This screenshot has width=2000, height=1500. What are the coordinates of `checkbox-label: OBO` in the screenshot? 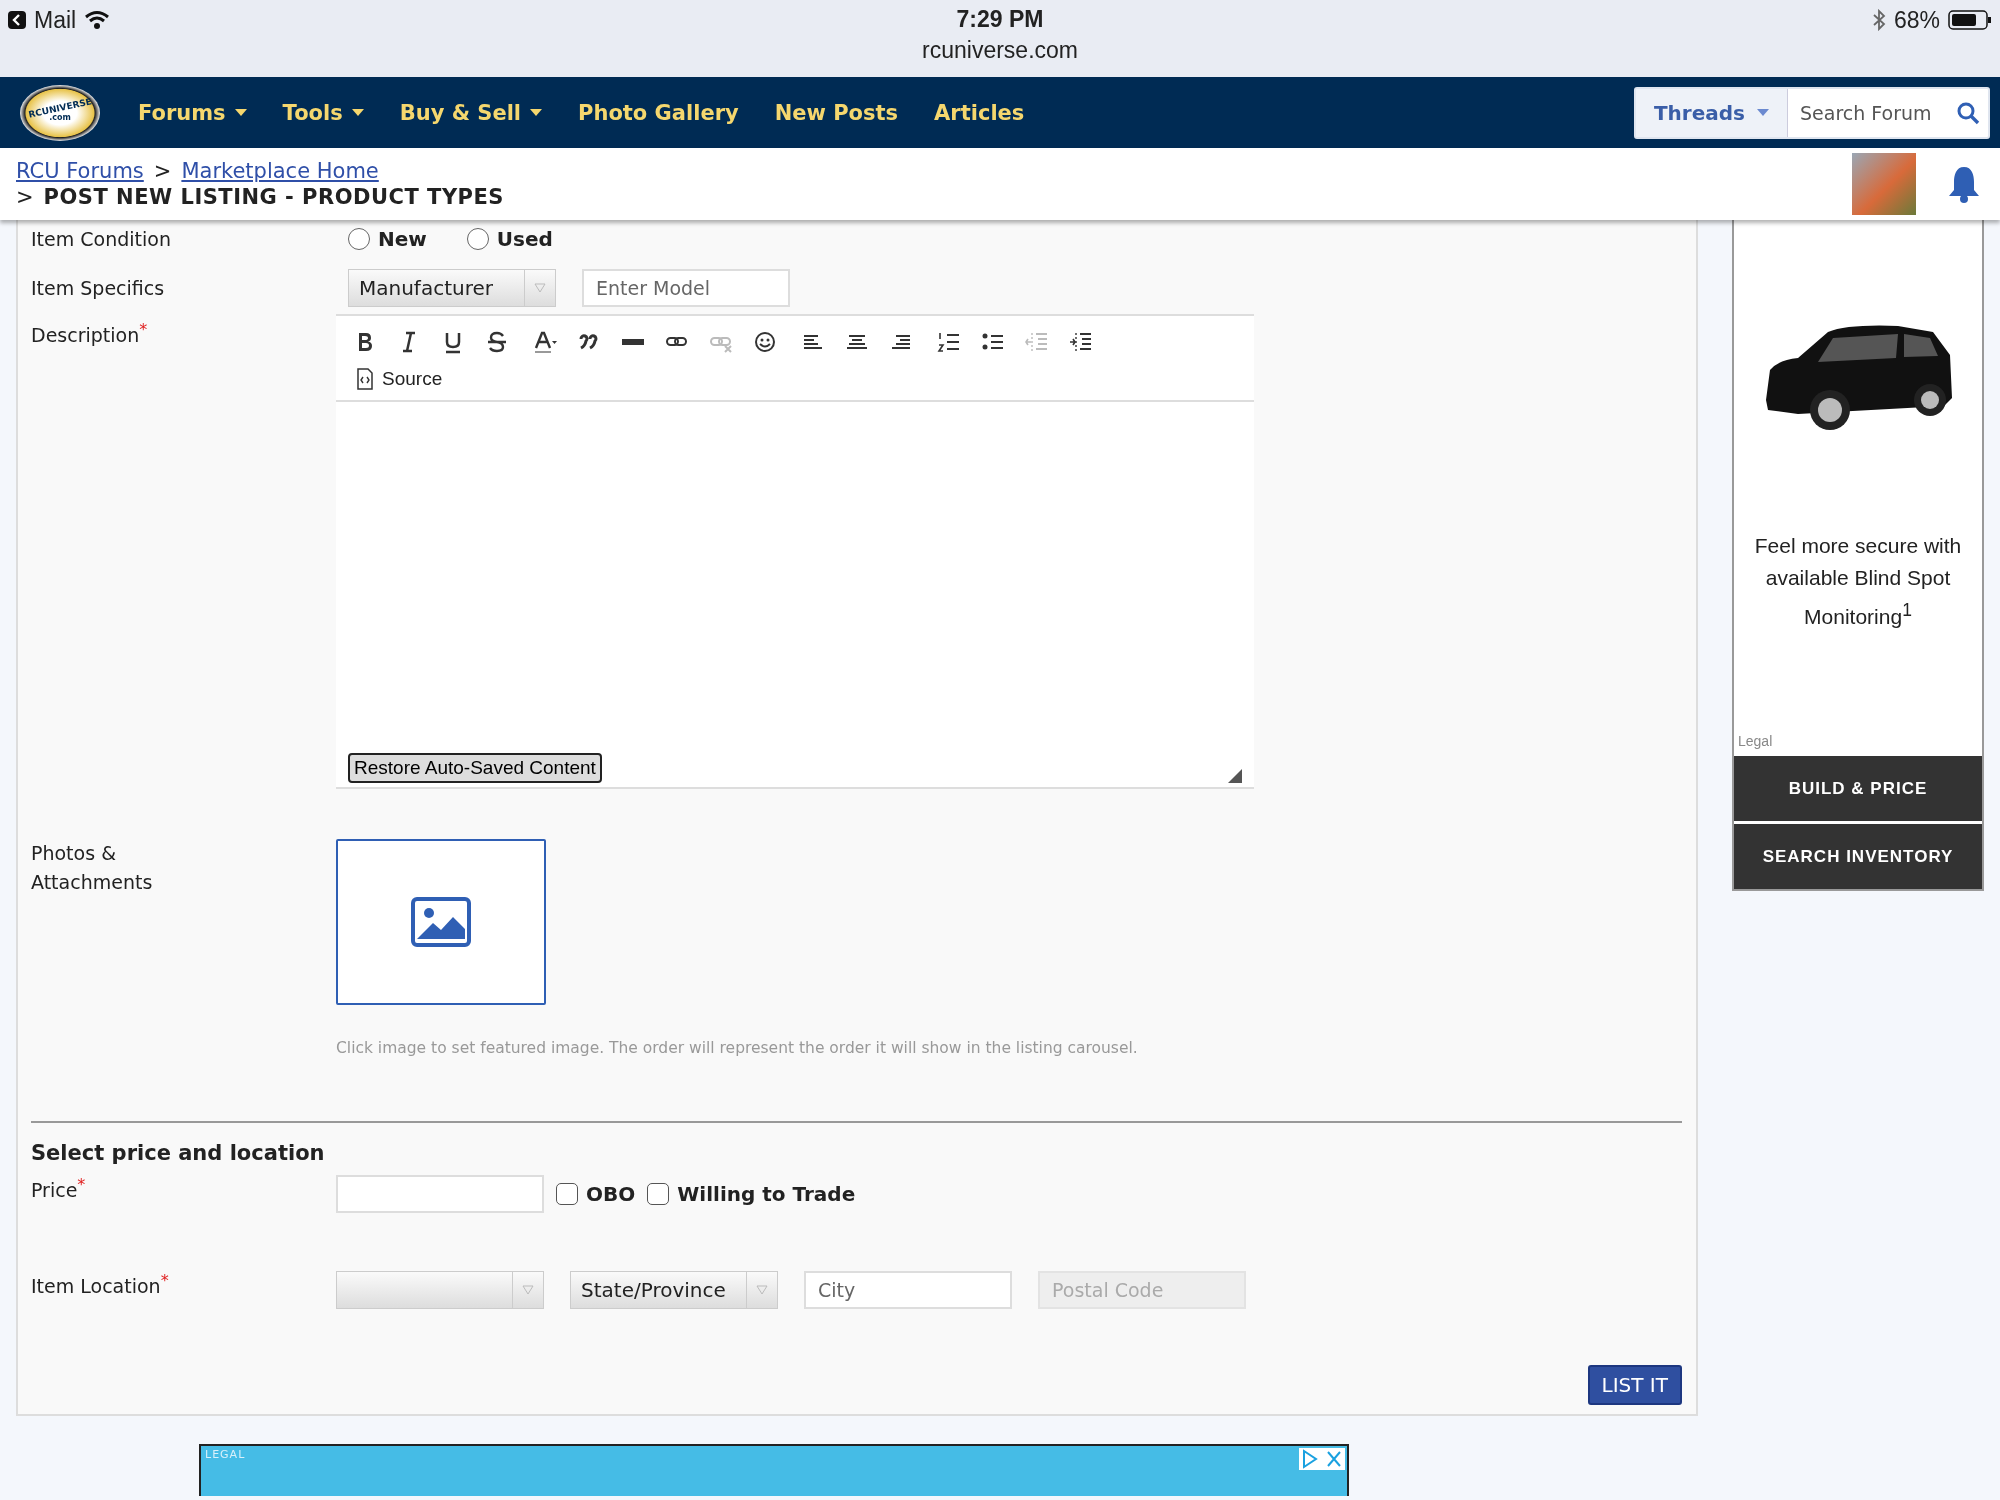 It's located at (611, 1194).